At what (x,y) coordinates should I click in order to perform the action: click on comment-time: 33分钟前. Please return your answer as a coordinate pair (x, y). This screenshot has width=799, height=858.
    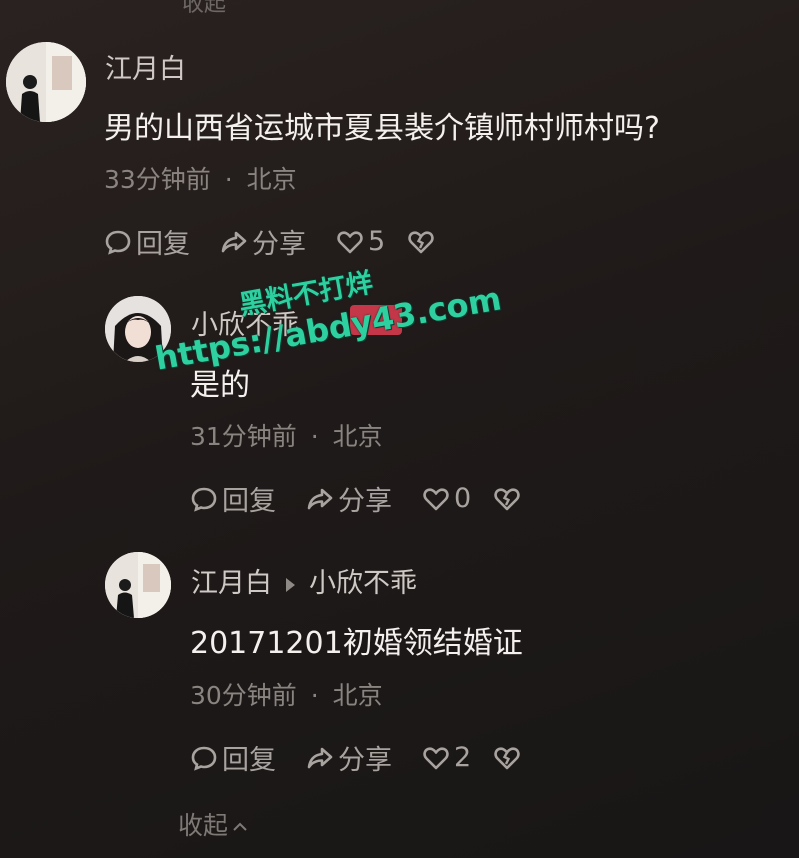
    Looking at the image, I should click on (157, 179).